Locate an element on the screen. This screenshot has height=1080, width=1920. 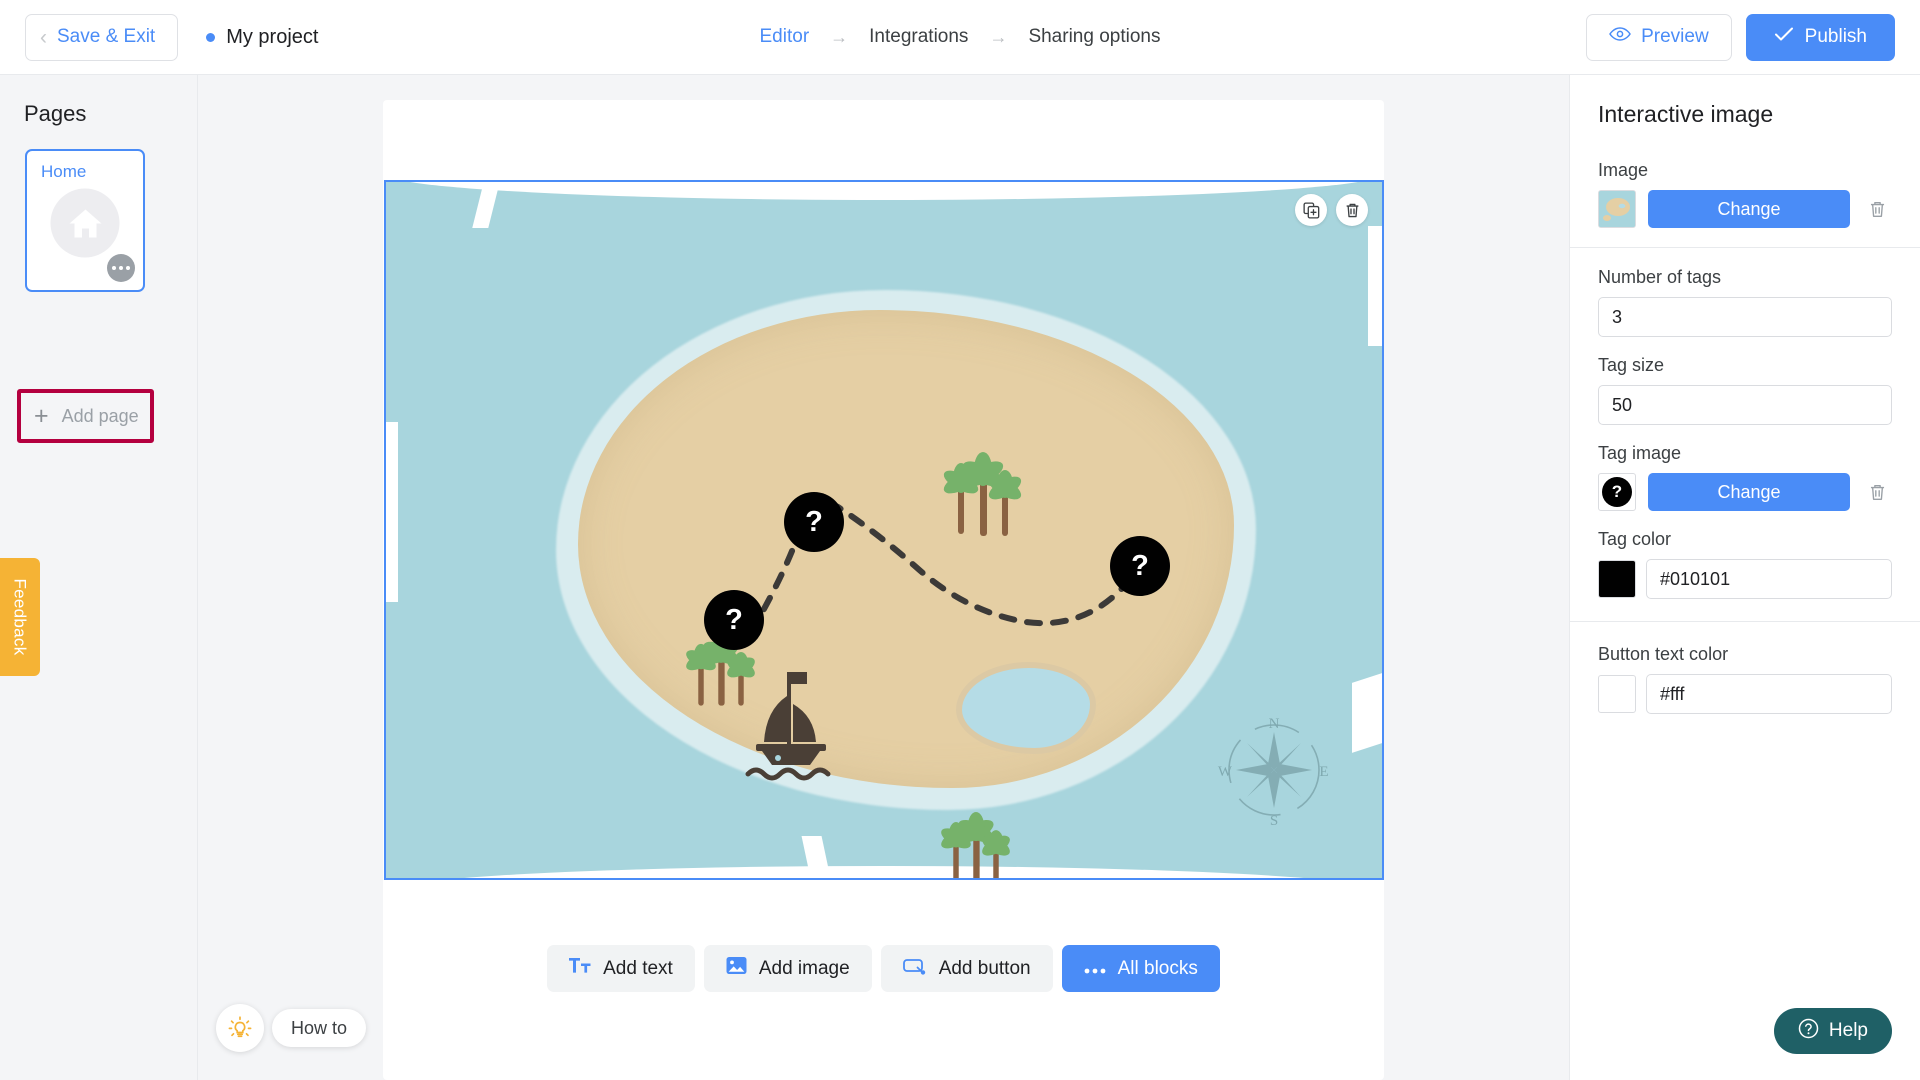
add-page-highlight: + Add page is located at coordinates (85, 416).